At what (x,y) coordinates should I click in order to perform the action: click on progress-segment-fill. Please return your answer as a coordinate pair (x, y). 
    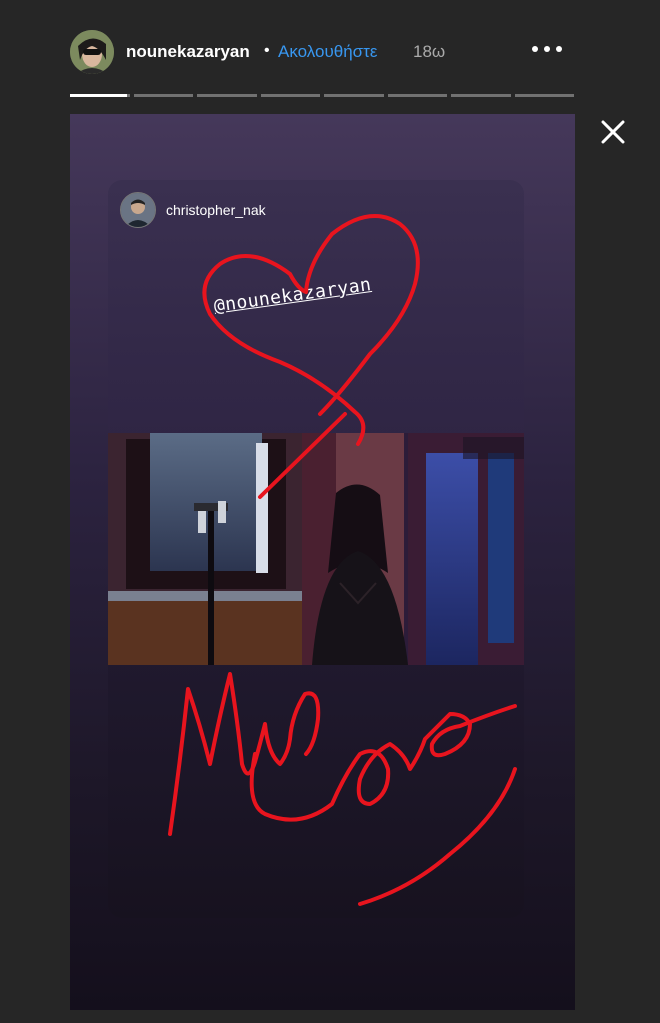
    Looking at the image, I should click on (98, 95).